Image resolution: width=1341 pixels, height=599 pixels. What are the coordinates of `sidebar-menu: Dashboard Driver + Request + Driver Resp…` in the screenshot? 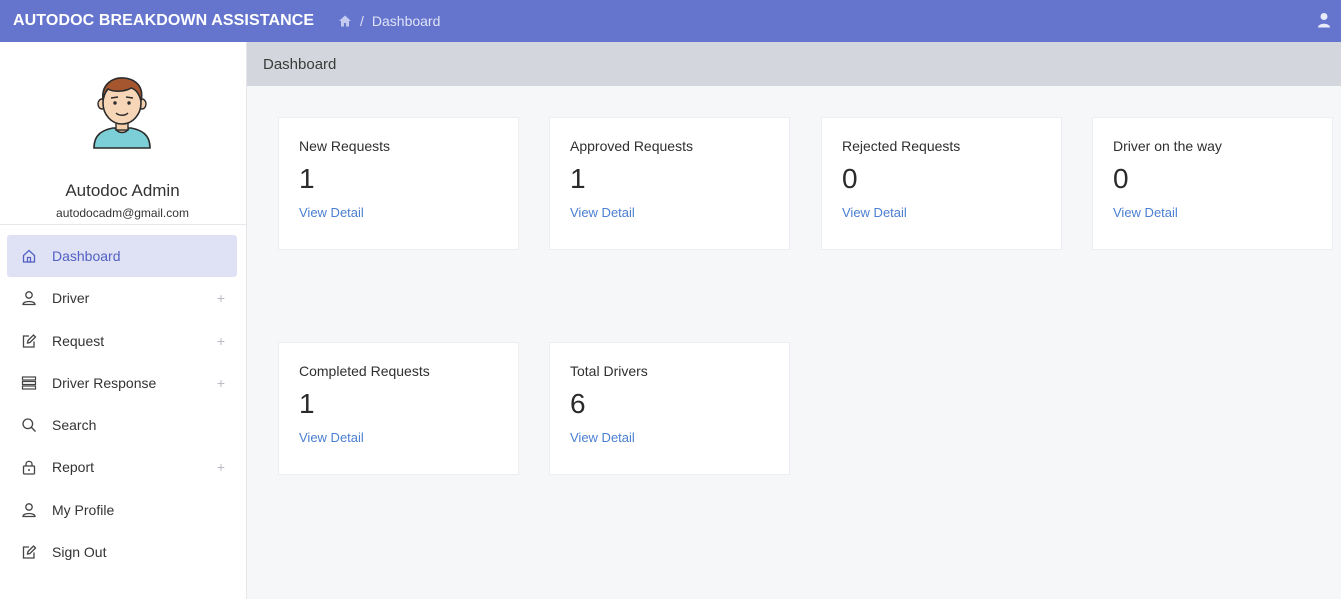 It's located at (122, 404).